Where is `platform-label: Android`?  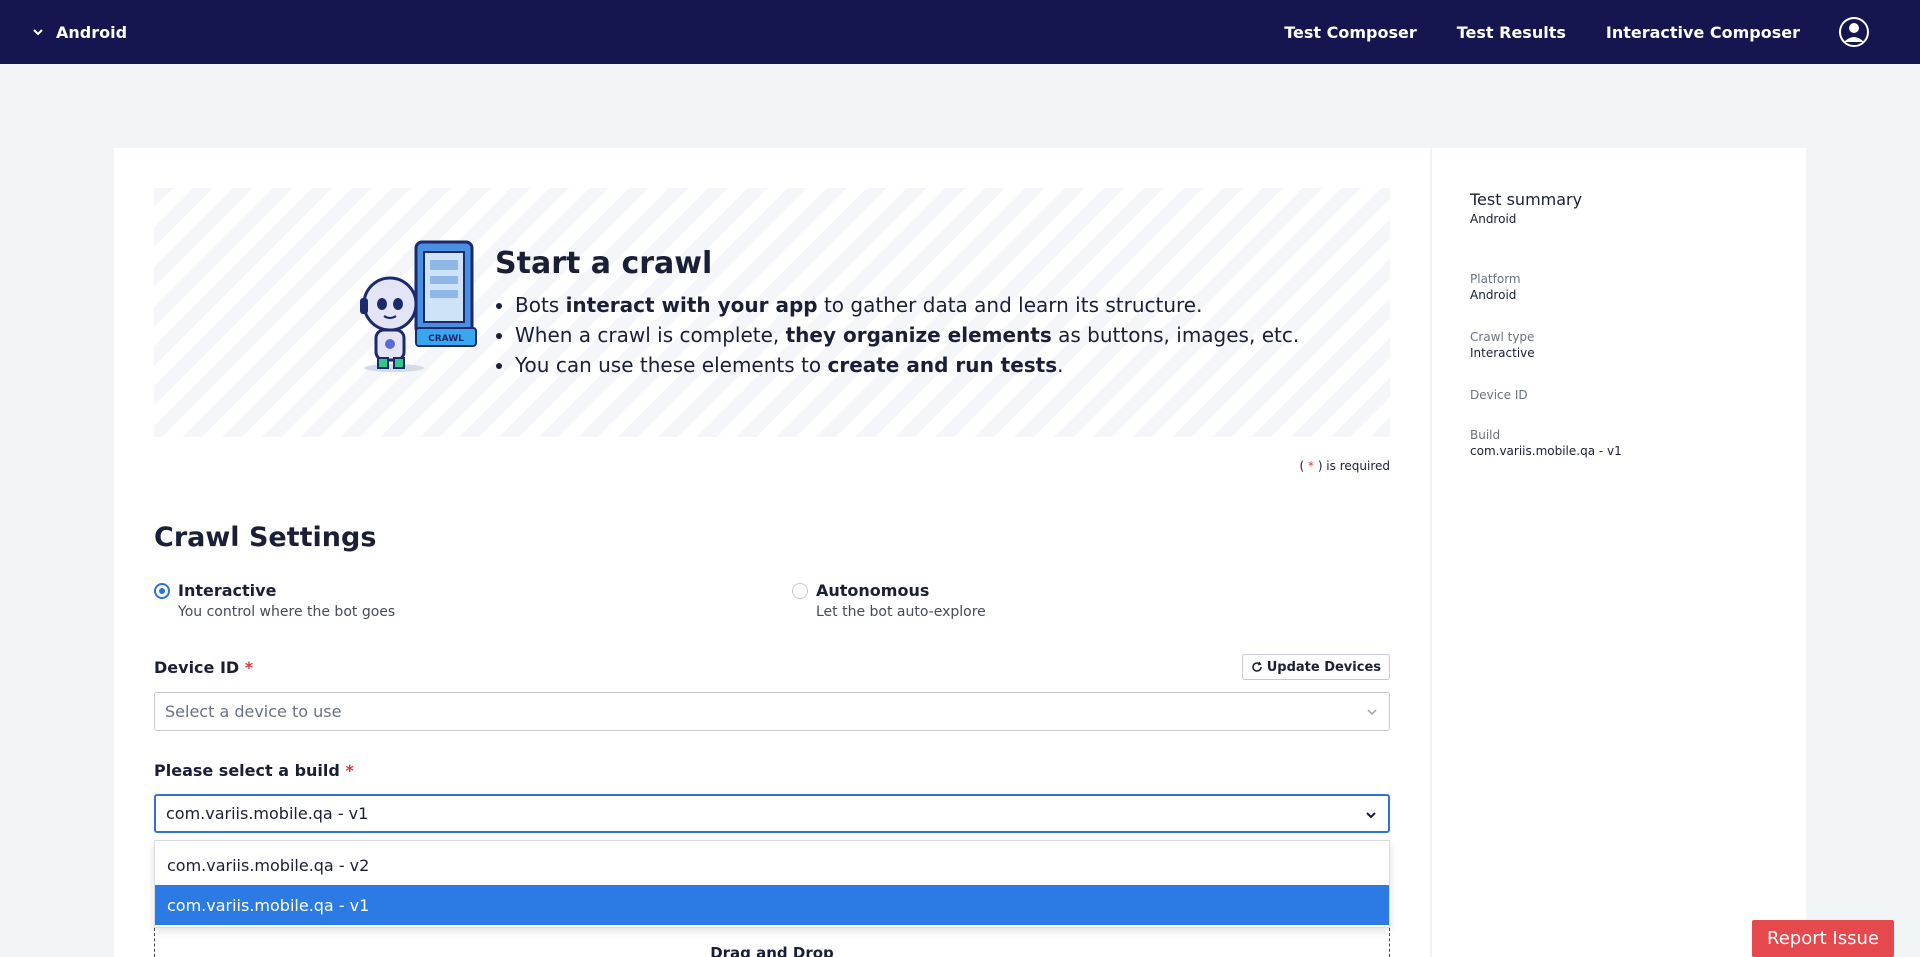 platform-label: Android is located at coordinates (92, 32).